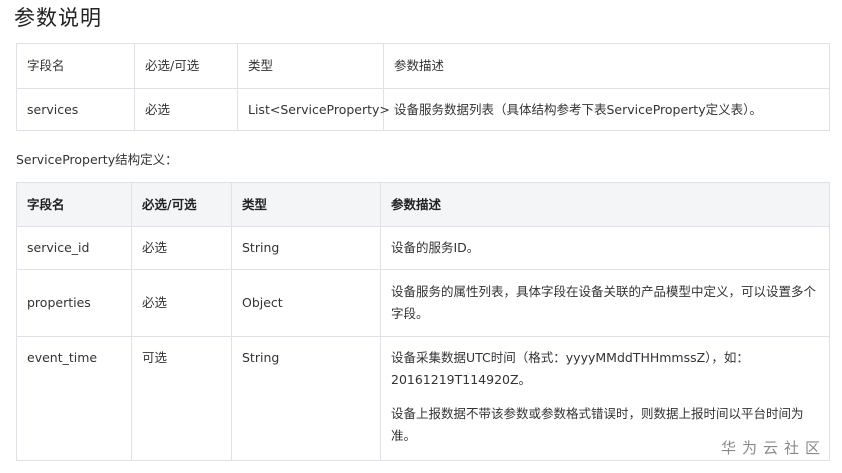 The height and width of the screenshot is (473, 842). Describe the element at coordinates (97, 159) in the screenshot. I see `section-subtitle: ServiceProperty结构定义：` at that location.